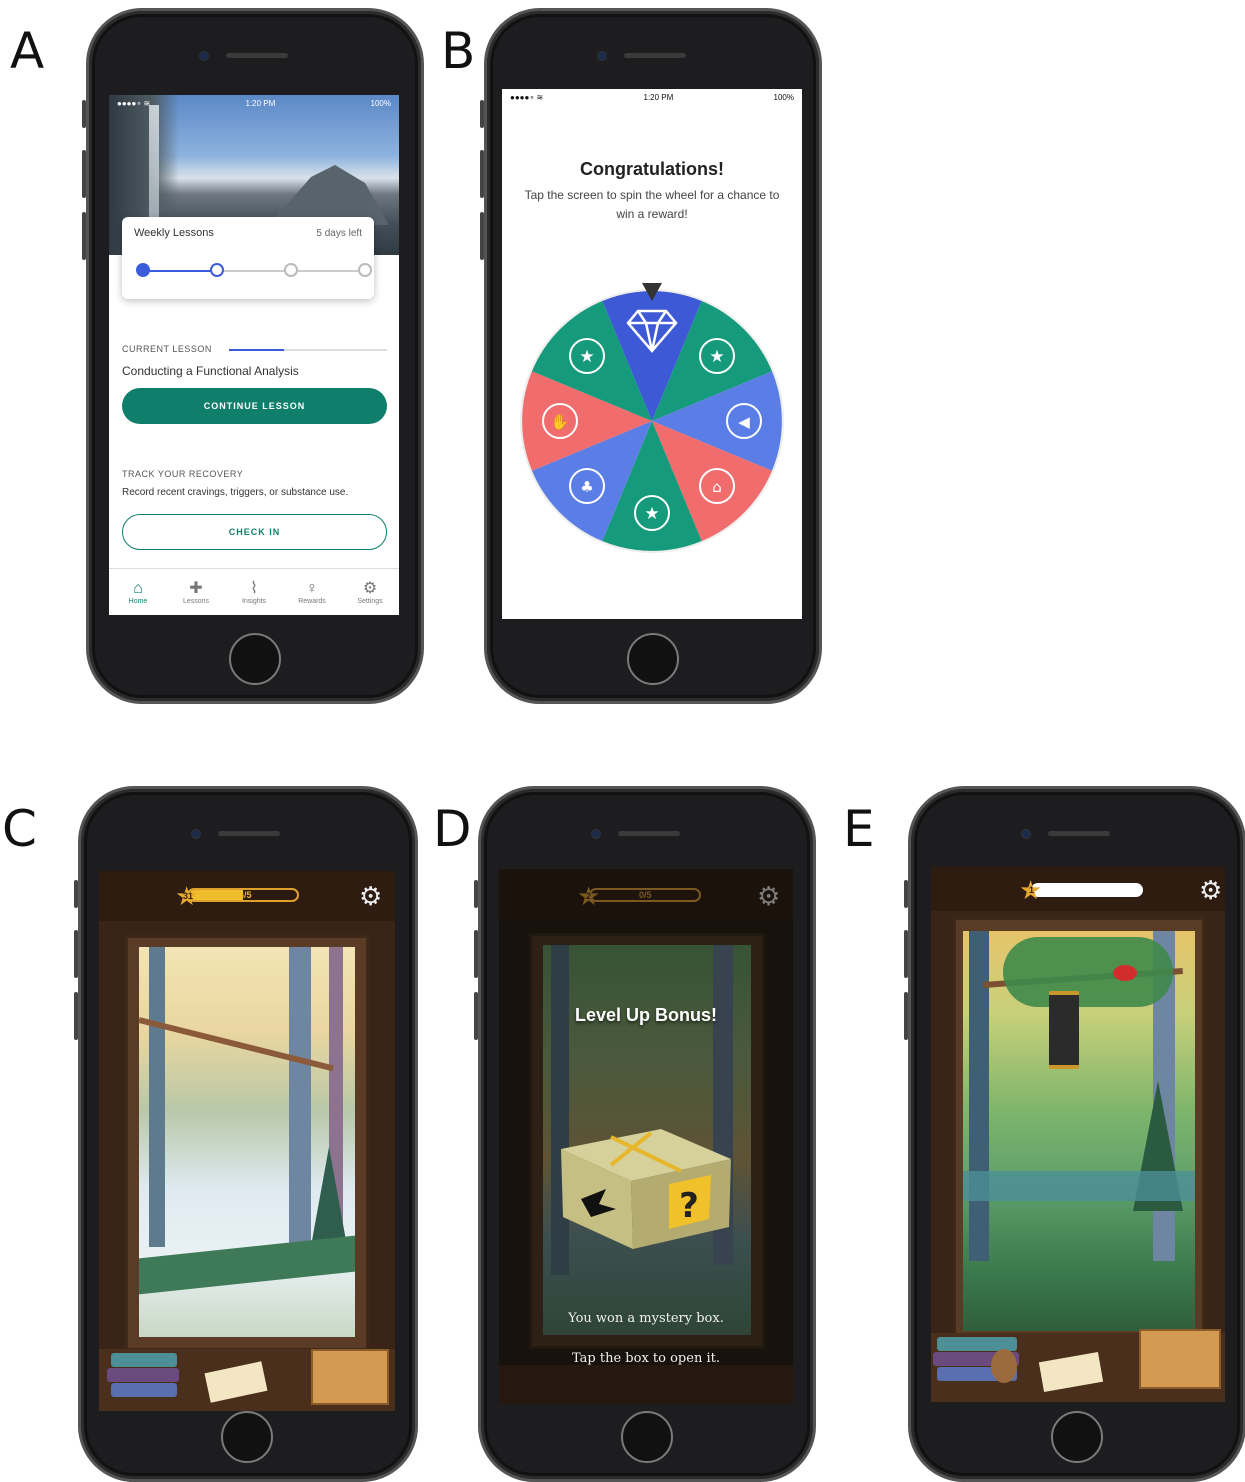 The image size is (1245, 1482). What do you see at coordinates (1125, 973) in the screenshot?
I see `red-bird` at bounding box center [1125, 973].